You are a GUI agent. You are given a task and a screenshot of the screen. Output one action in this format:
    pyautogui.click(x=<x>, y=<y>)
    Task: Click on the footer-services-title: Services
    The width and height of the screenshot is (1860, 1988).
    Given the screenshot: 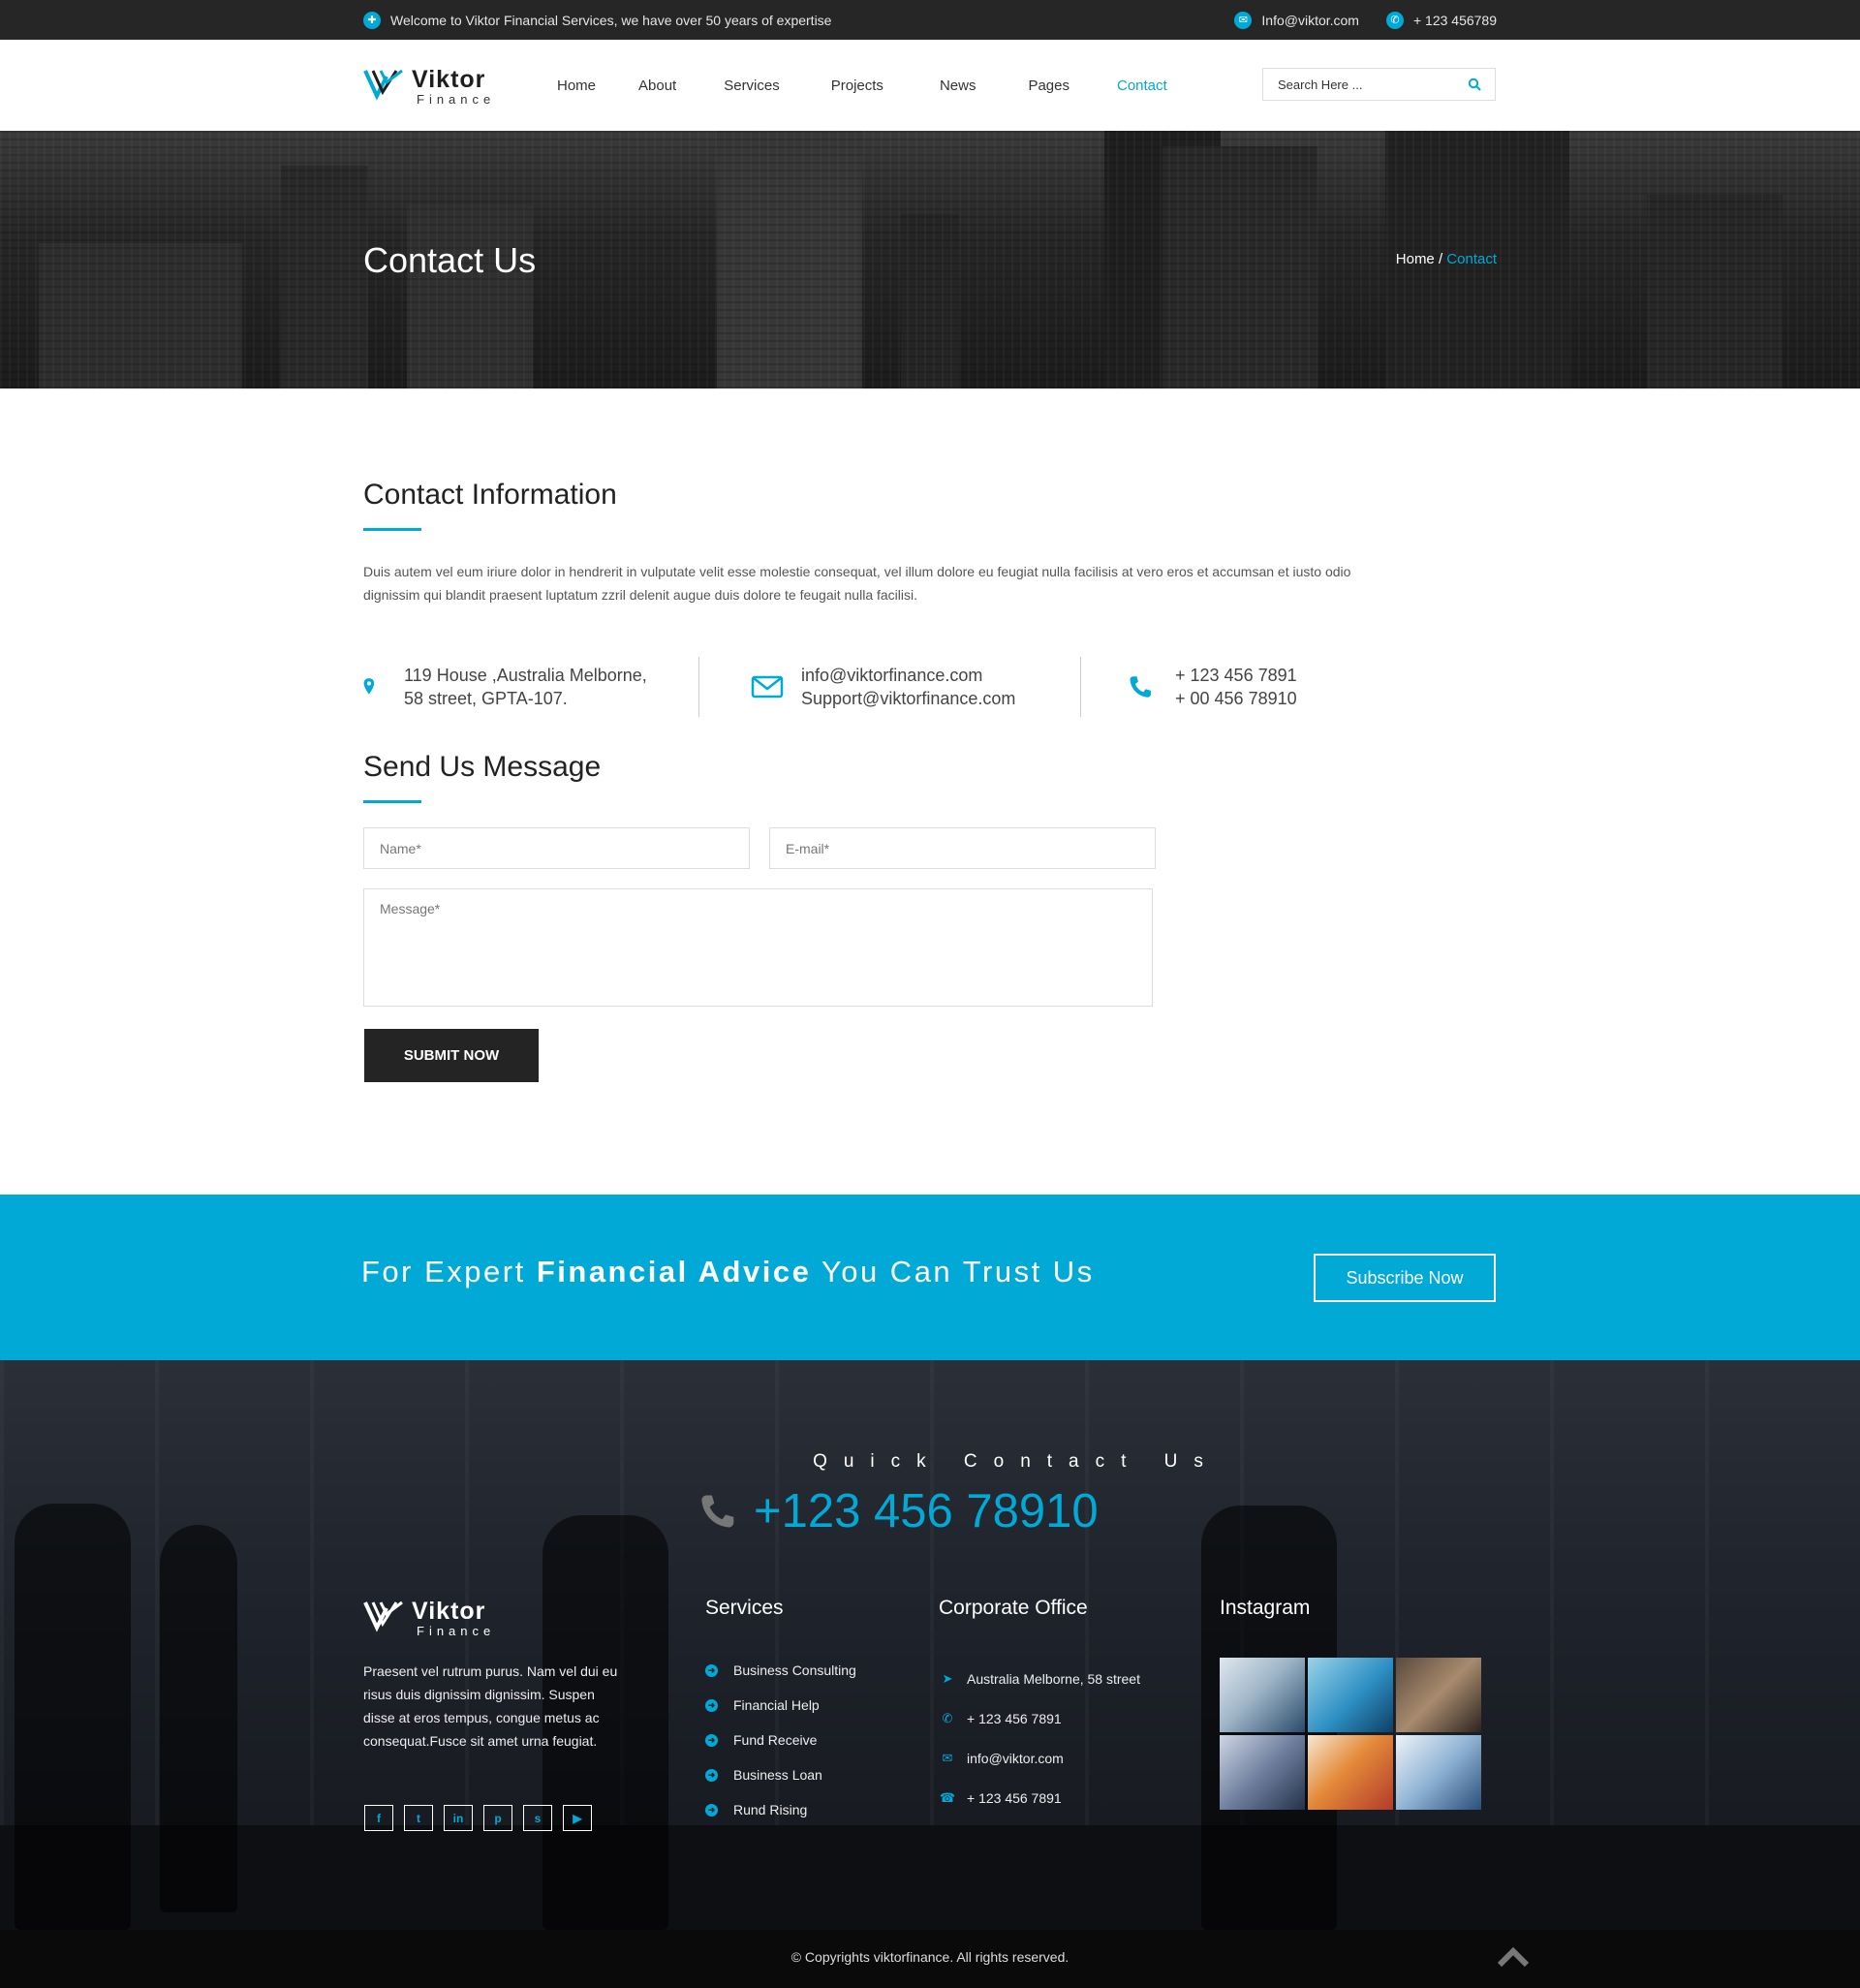 What is the action you would take?
    pyautogui.click(x=744, y=1608)
    